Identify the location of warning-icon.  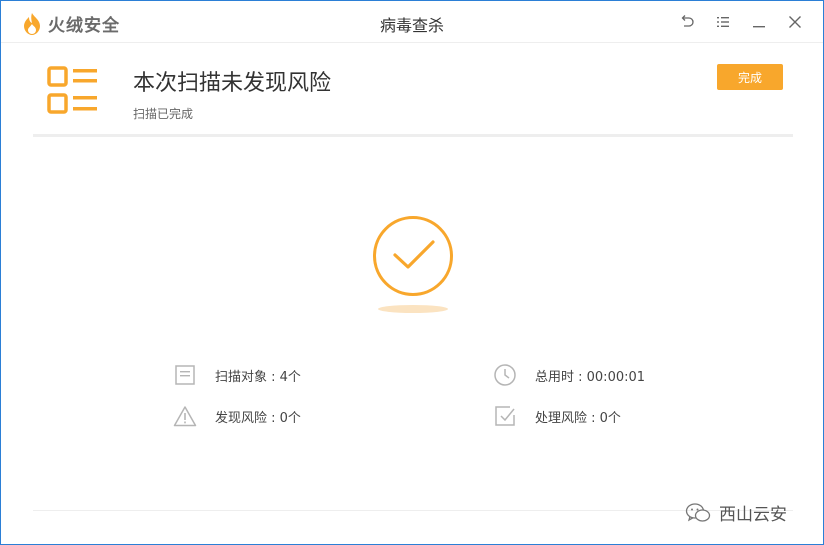
(185, 416).